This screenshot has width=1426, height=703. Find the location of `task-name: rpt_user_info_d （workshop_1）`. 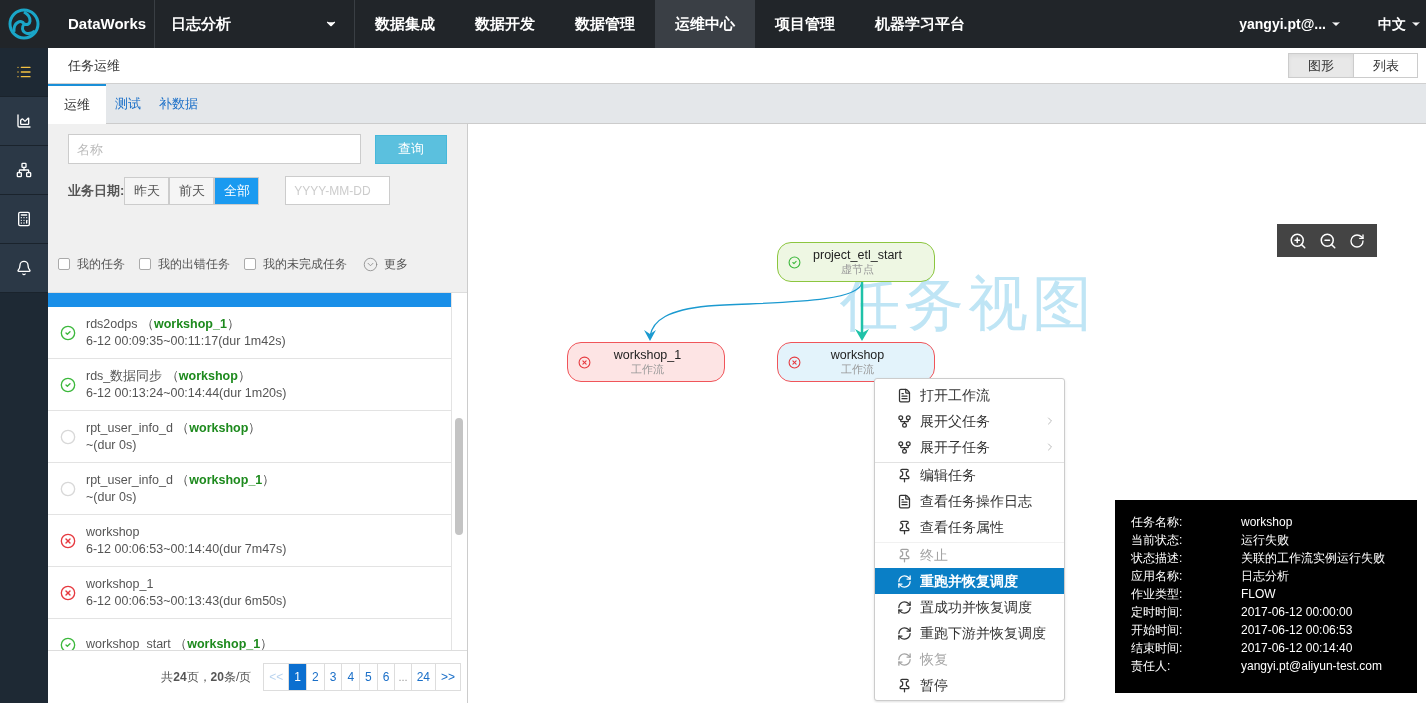

task-name: rpt_user_info_d （workshop_1） is located at coordinates (181, 480).